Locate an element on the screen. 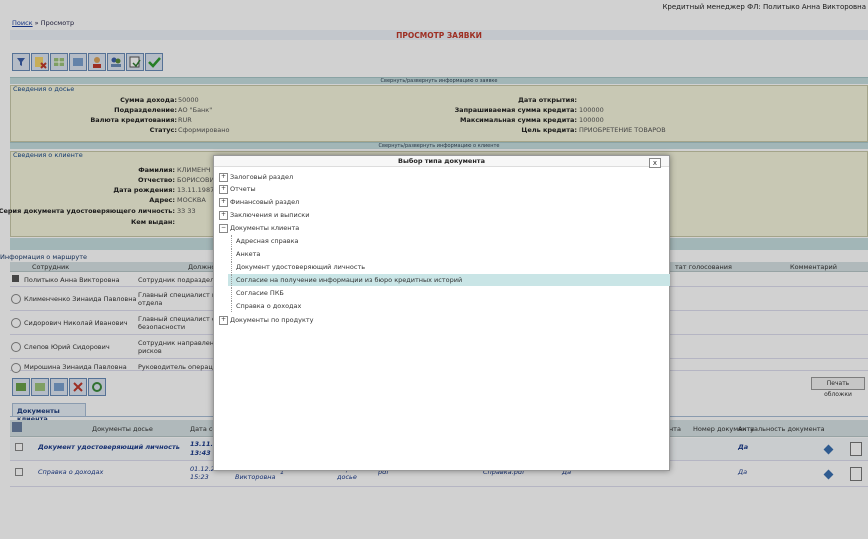 This screenshot has width=868, height=539. tree-item-client-documents: − Документы клиента is located at coordinates (259, 228).